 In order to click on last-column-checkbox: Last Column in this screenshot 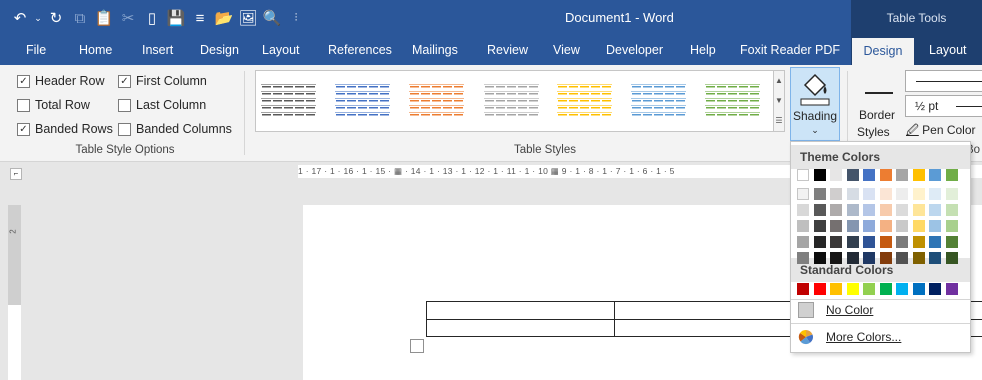, I will do `click(162, 105)`.